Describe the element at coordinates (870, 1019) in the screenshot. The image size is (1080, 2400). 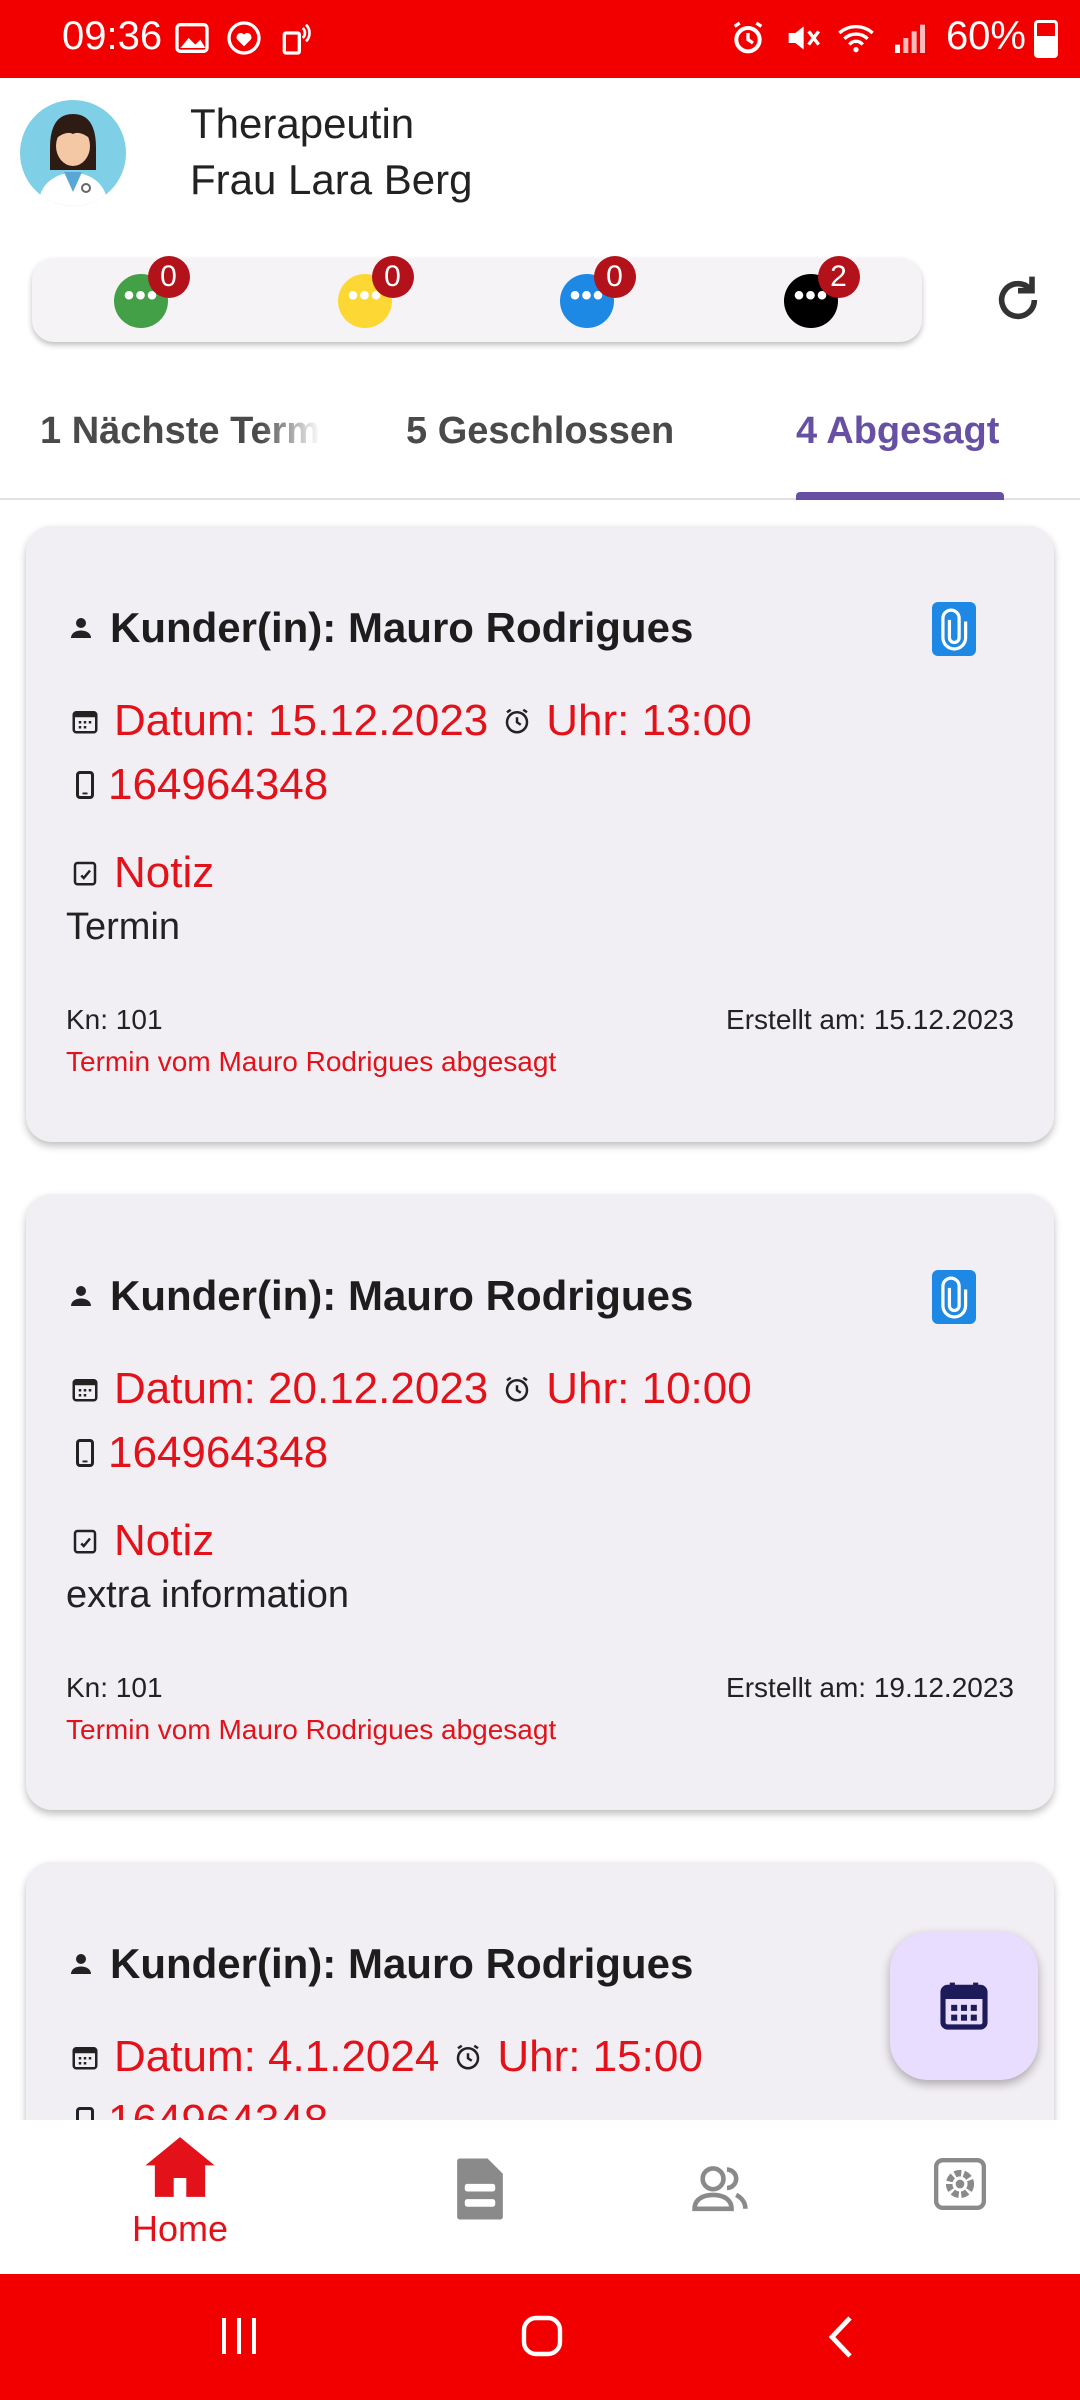
I see `created-date: Erstellt am: 15.12.2023` at that location.